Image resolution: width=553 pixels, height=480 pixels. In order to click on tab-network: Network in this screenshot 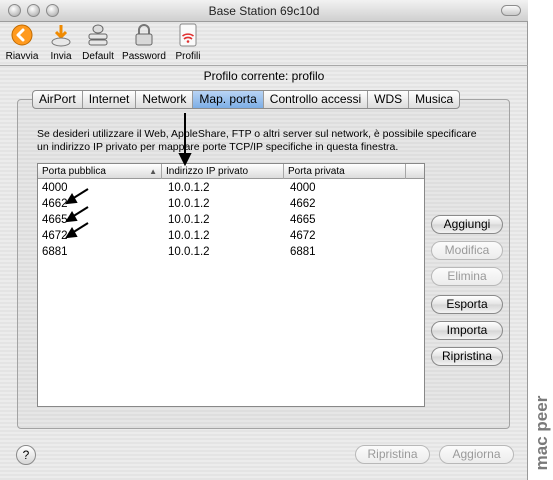, I will do `click(165, 99)`.